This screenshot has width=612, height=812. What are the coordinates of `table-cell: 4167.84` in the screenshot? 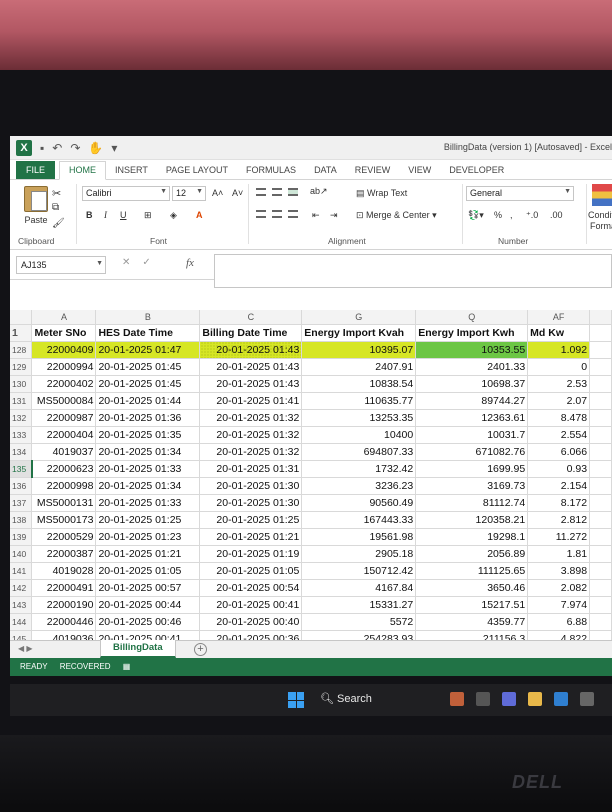 It's located at (359, 588).